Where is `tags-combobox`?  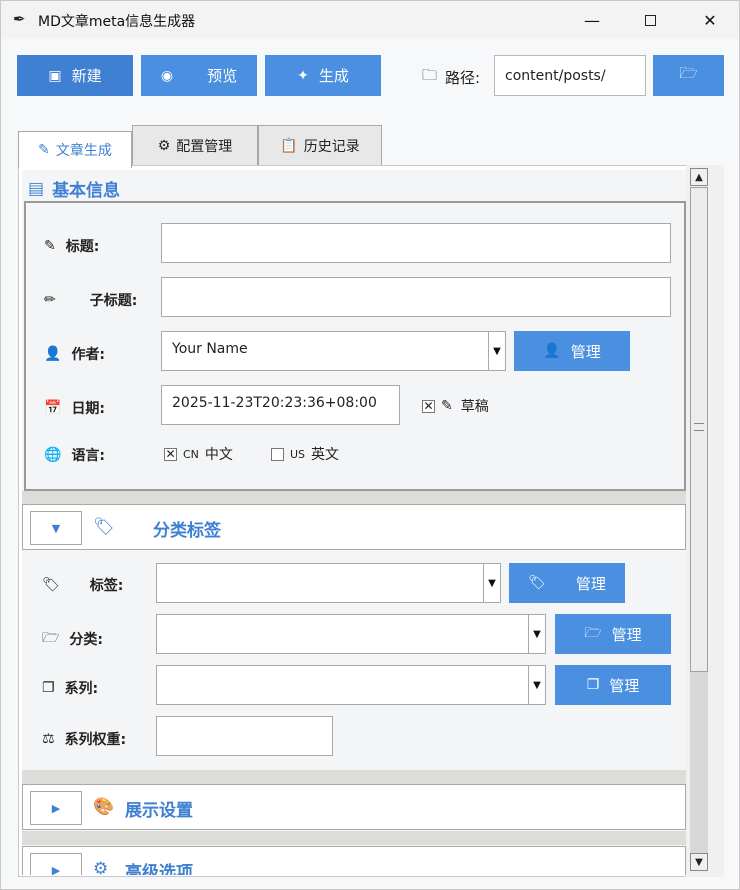 tags-combobox is located at coordinates (320, 583).